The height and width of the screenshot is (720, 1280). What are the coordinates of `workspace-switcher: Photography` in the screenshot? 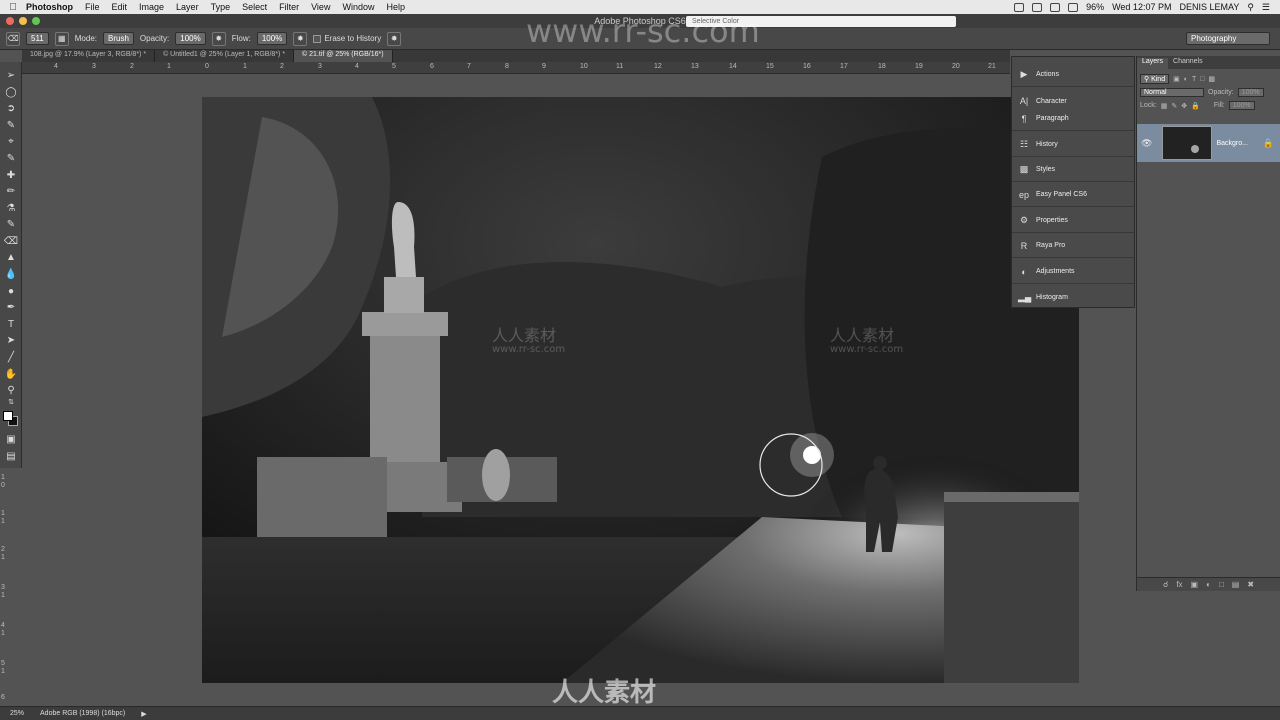 It's located at (1228, 38).